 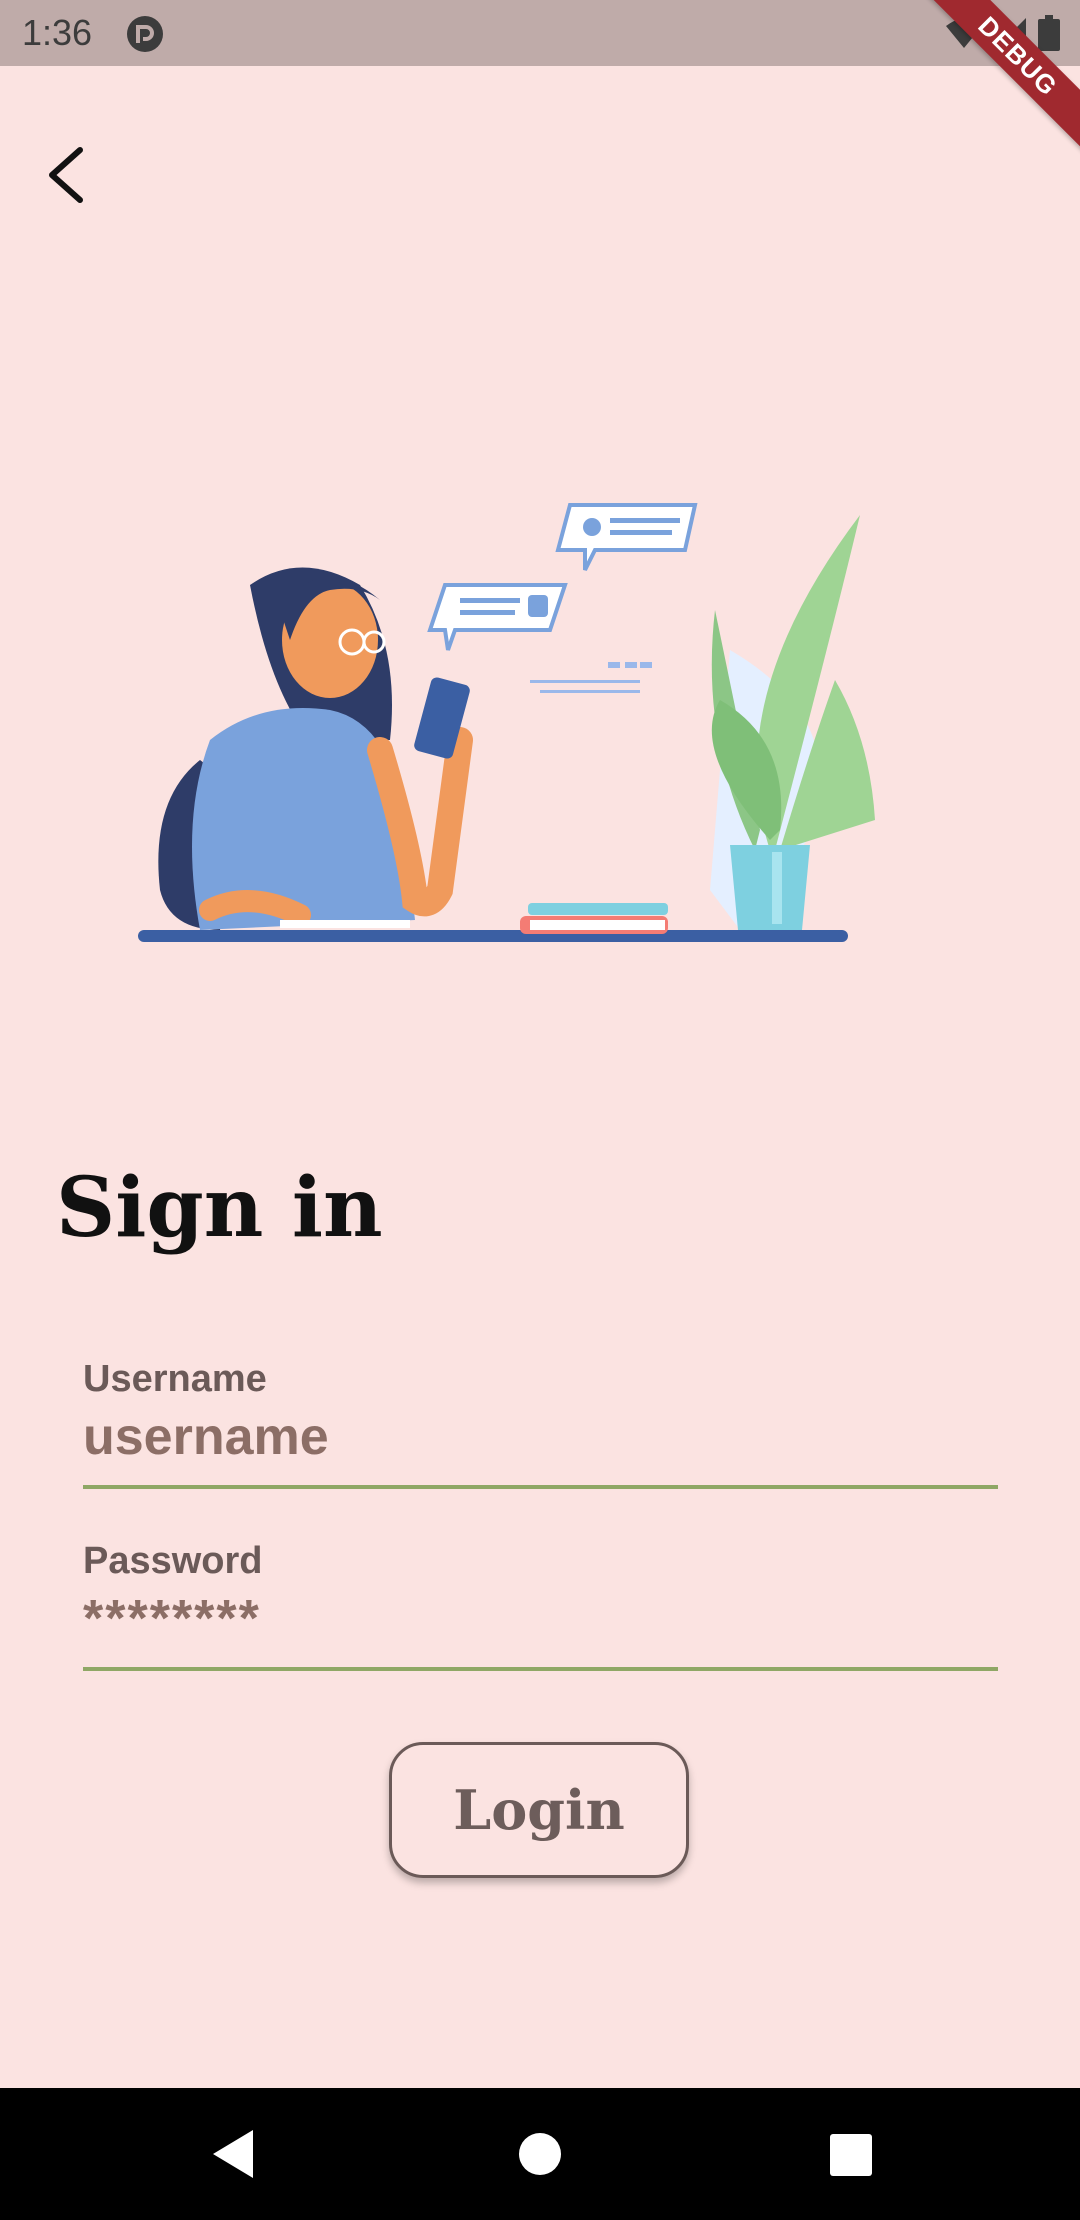 What do you see at coordinates (173, 1561) in the screenshot?
I see `password-label: Password` at bounding box center [173, 1561].